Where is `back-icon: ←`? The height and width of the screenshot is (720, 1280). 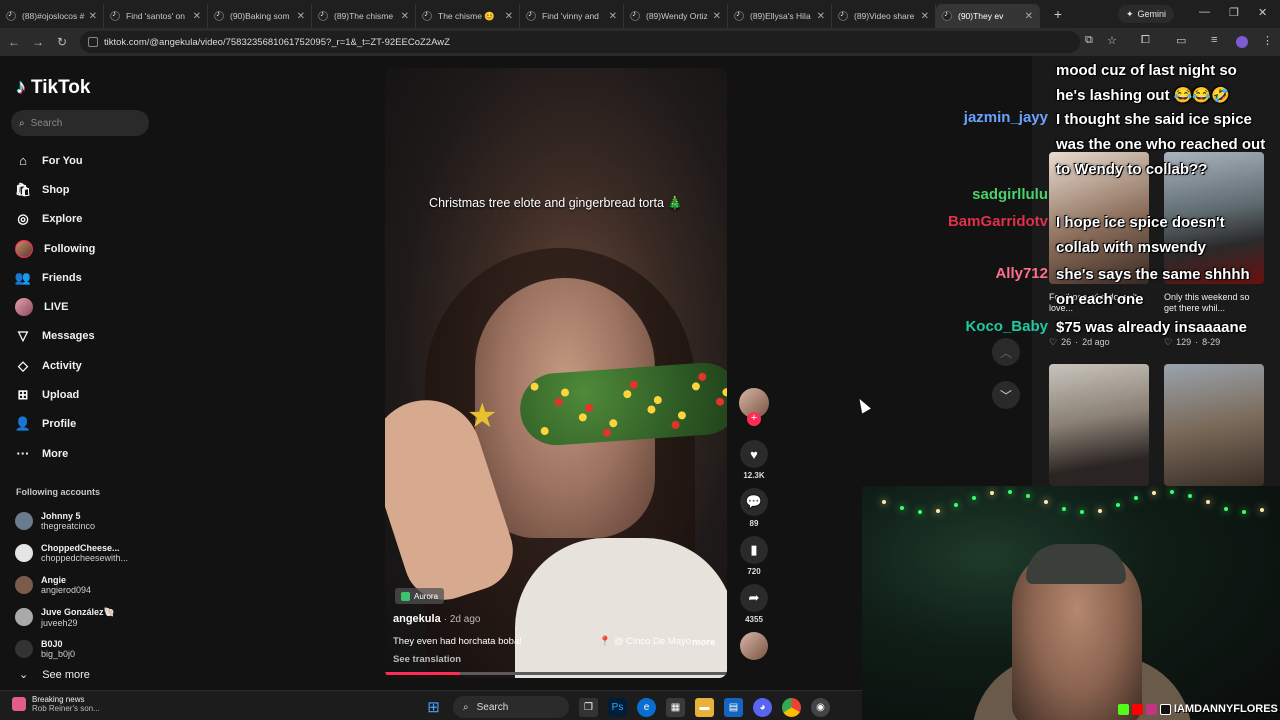 back-icon: ← is located at coordinates (14, 42).